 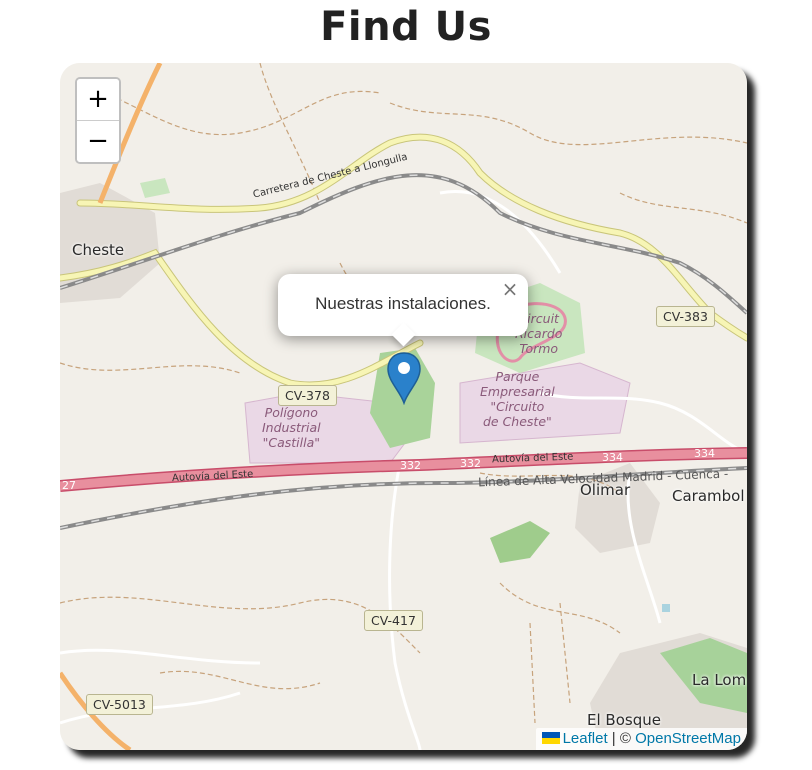 What do you see at coordinates (404, 378) in the screenshot?
I see `location-marker-icon` at bounding box center [404, 378].